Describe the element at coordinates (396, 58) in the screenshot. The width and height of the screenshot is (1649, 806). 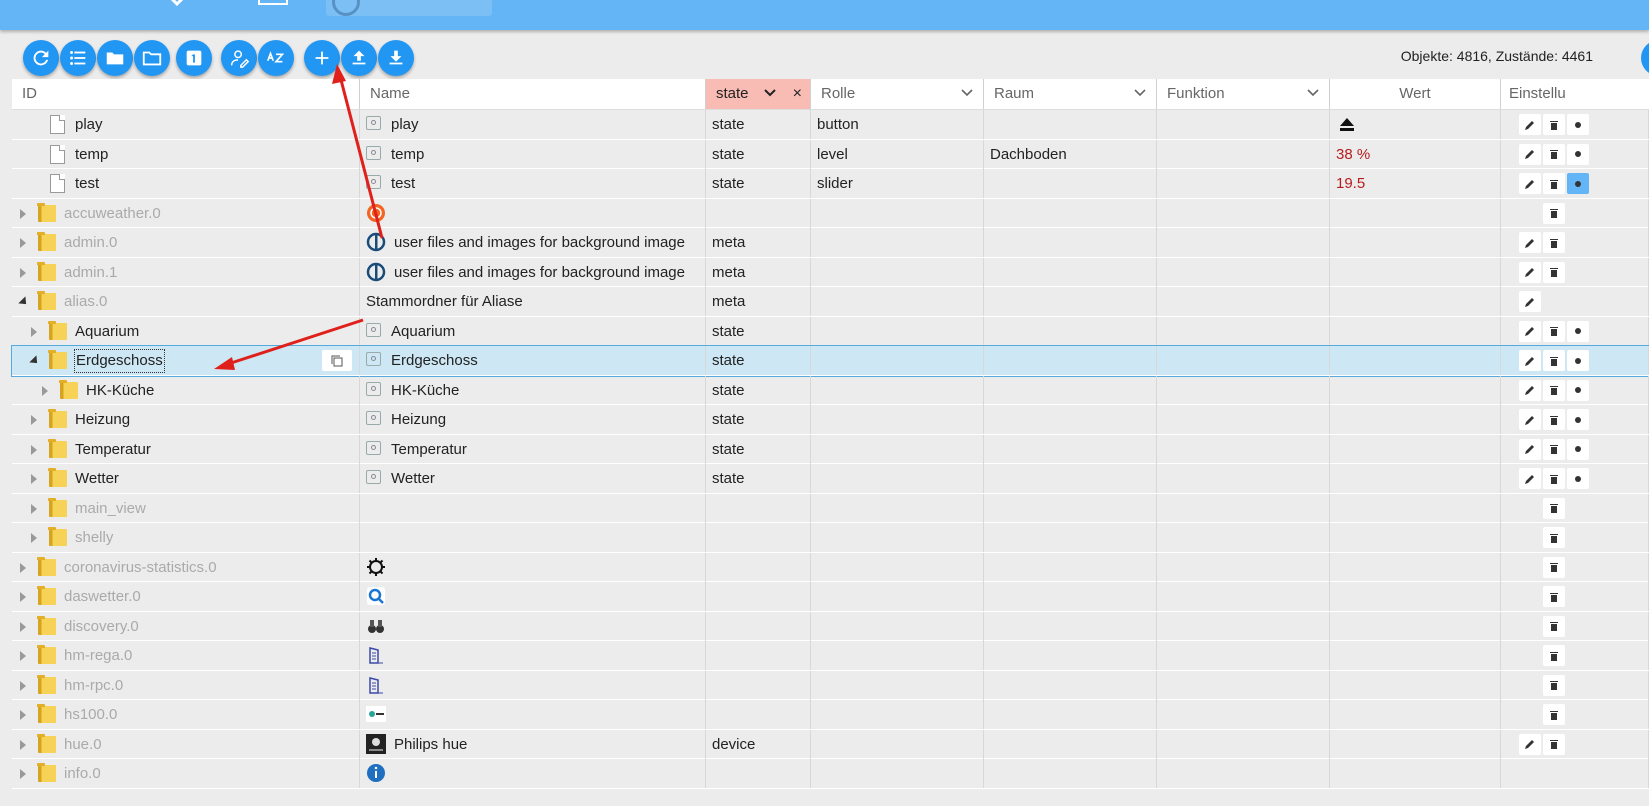
I see `download-button` at that location.